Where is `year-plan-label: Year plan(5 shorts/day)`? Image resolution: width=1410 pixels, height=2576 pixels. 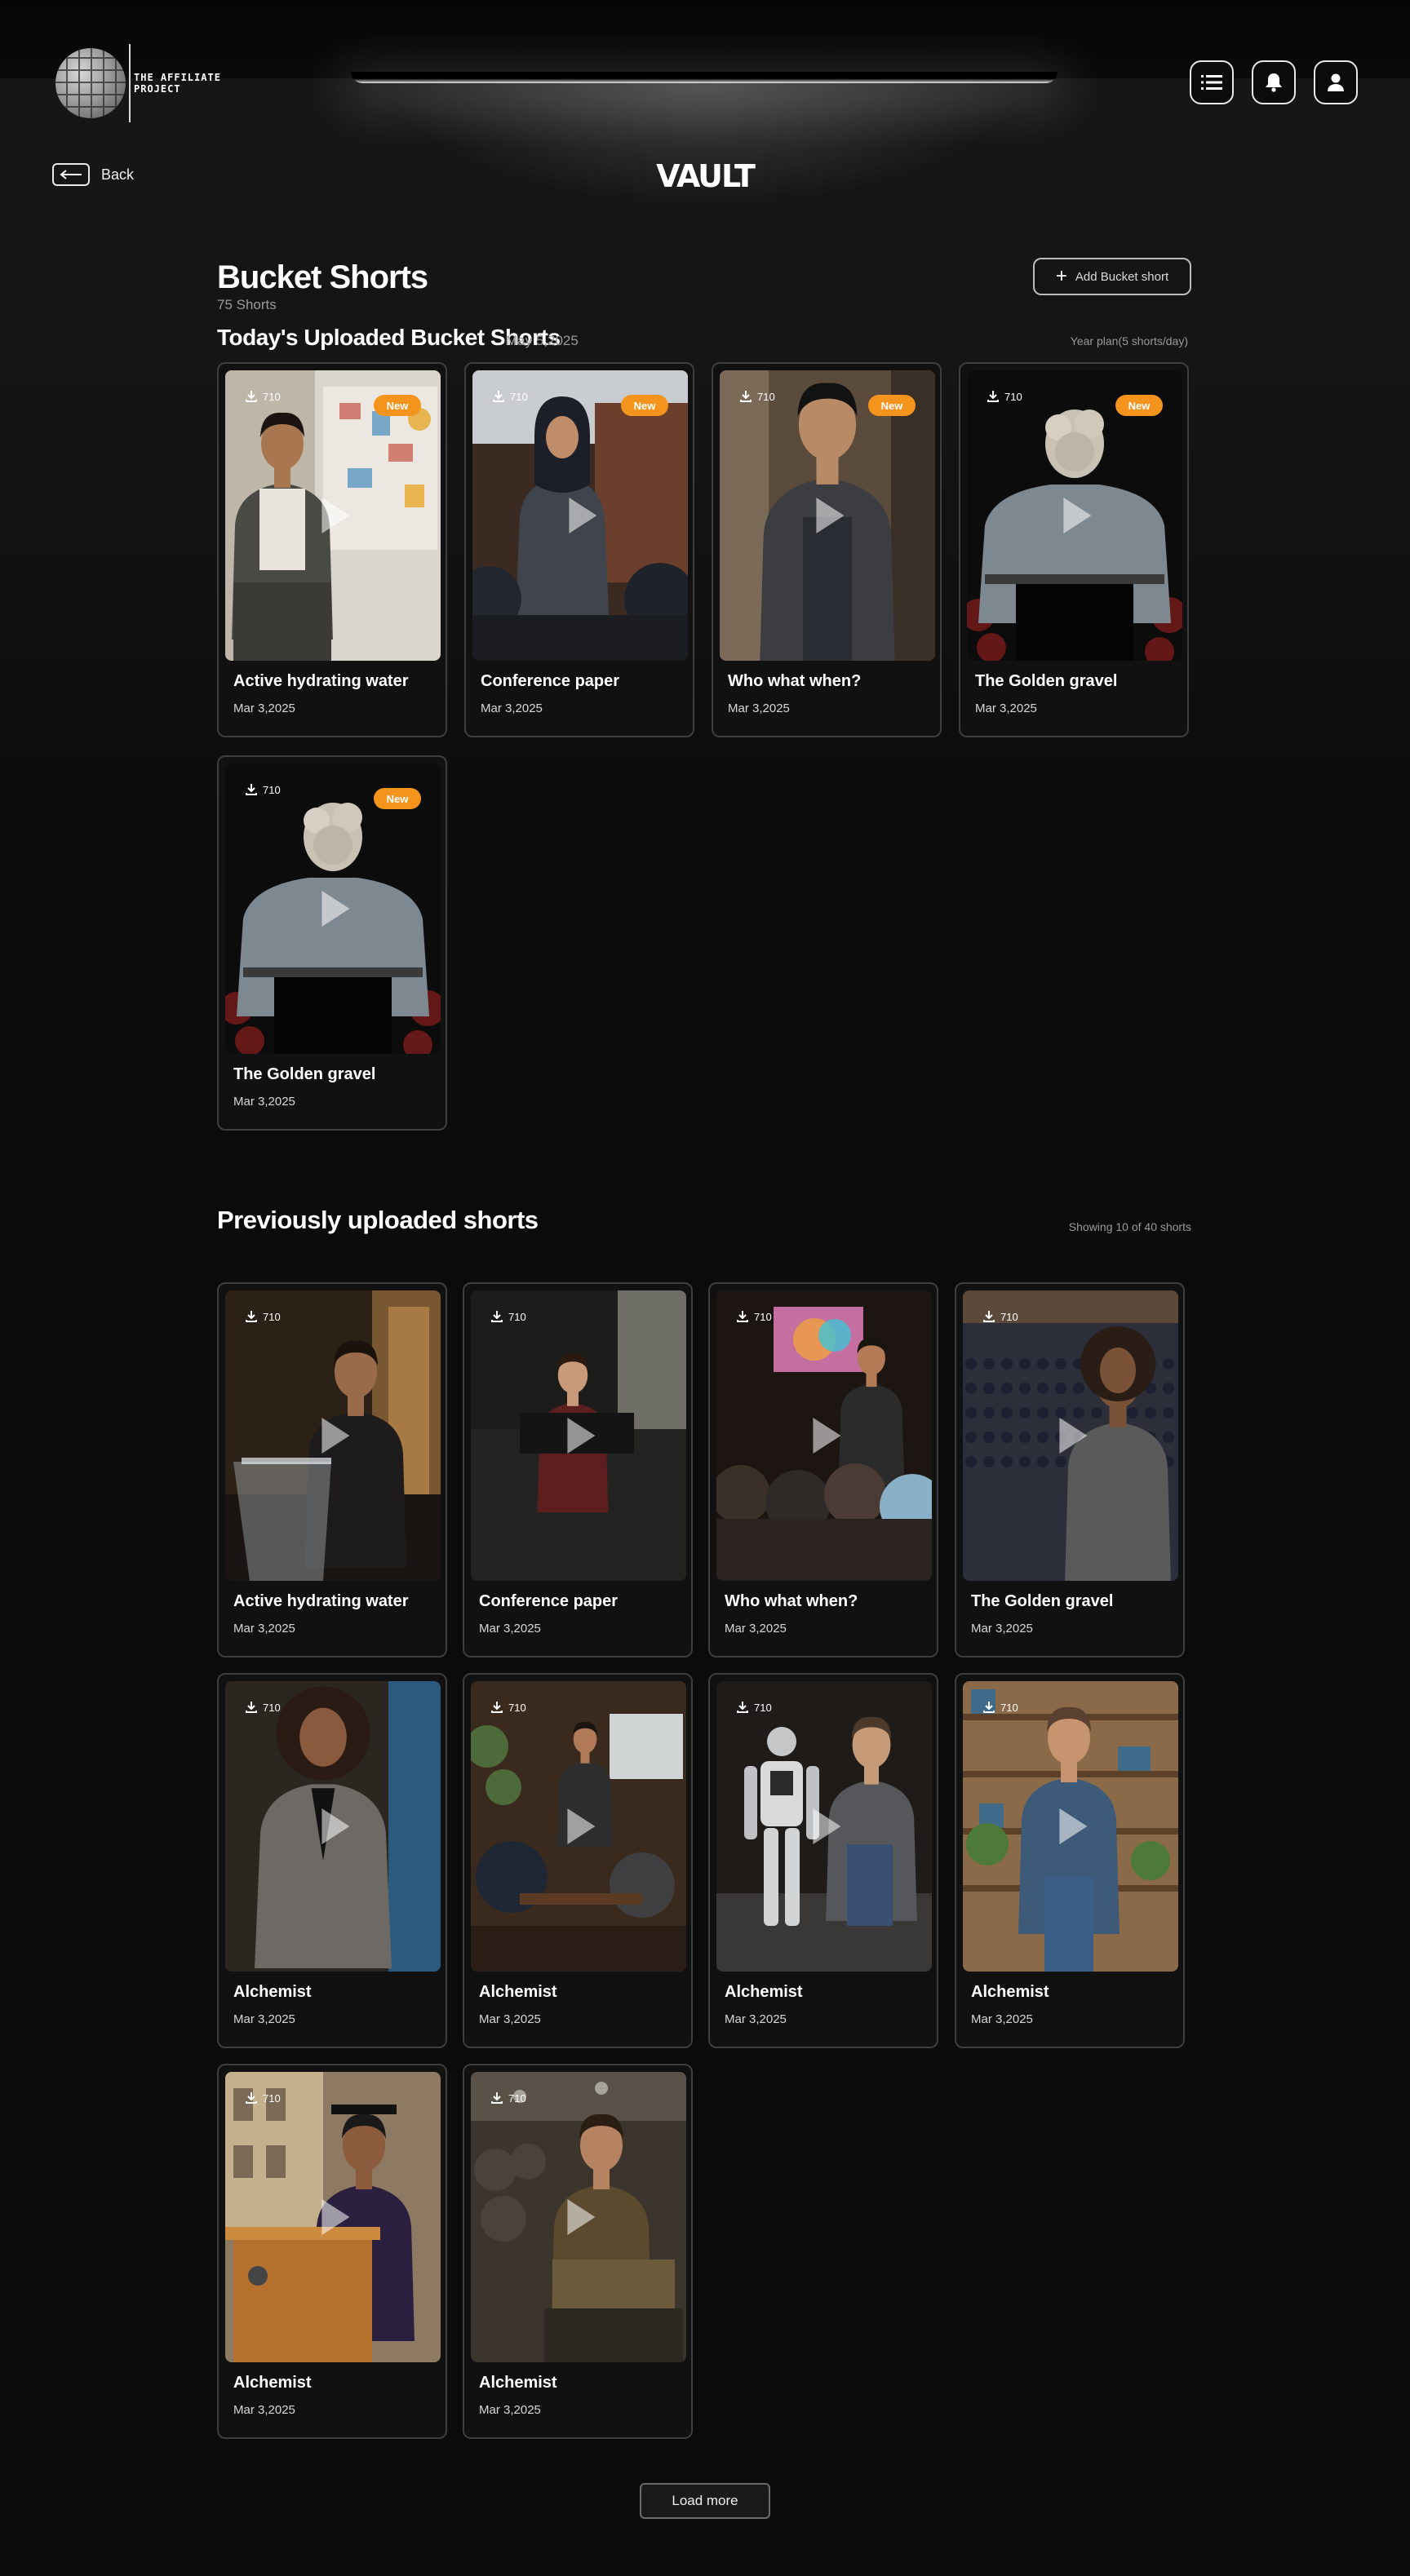
year-plan-label: Year plan(5 shorts/day) is located at coordinates (1129, 340).